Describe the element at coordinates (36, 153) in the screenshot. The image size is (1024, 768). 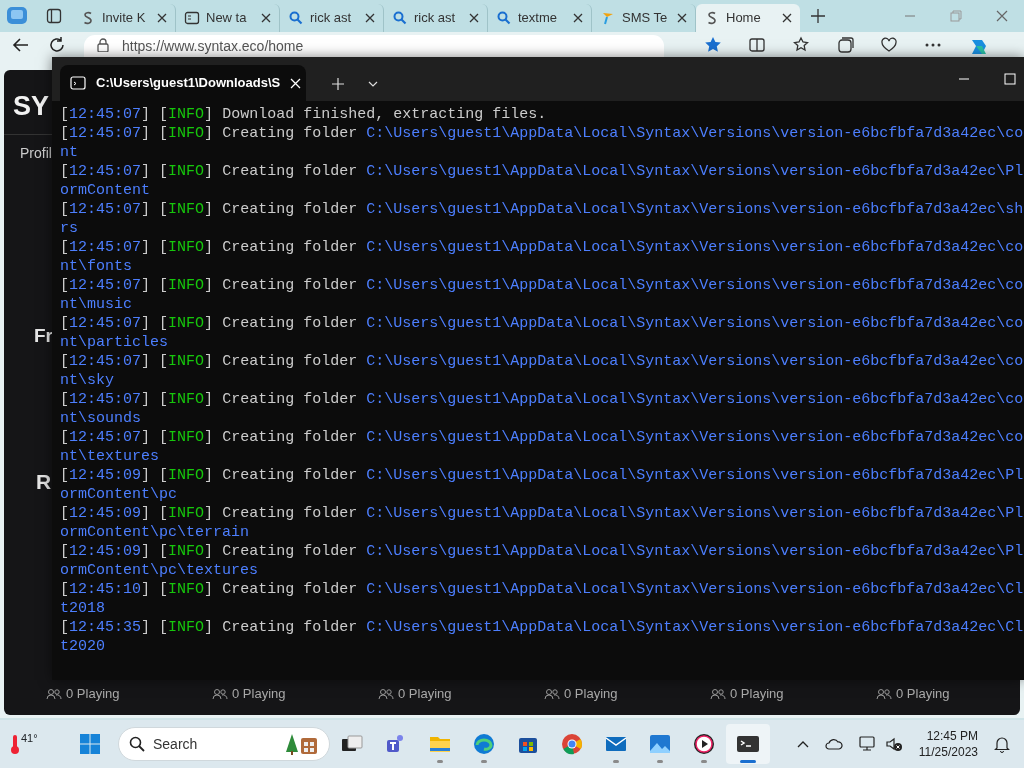
I see `nav-link: Profil` at that location.